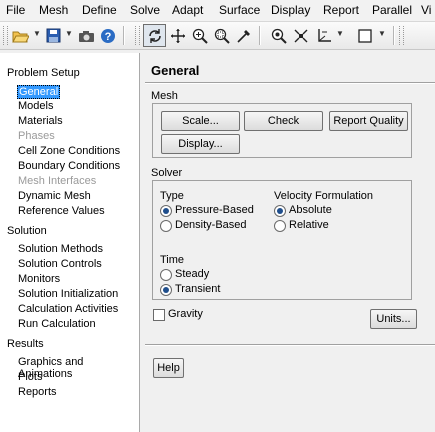 This screenshot has height=432, width=435. Describe the element at coordinates (290, 83) in the screenshot. I see `title-divider` at that location.